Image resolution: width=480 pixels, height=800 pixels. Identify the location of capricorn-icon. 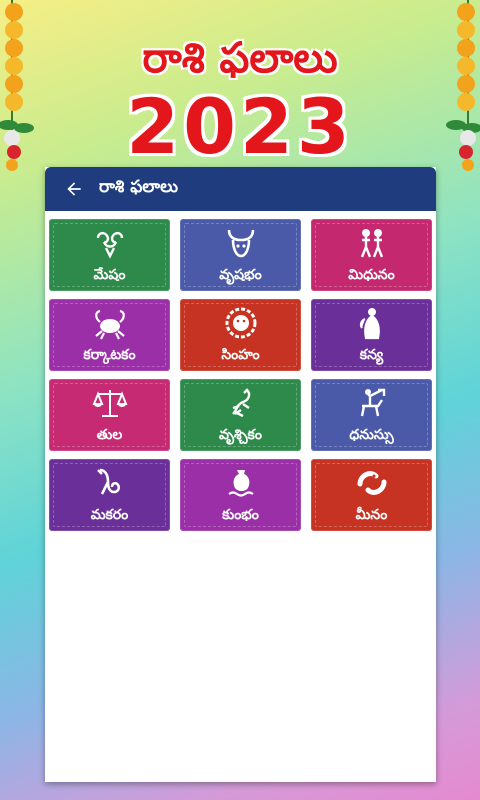
(108, 481).